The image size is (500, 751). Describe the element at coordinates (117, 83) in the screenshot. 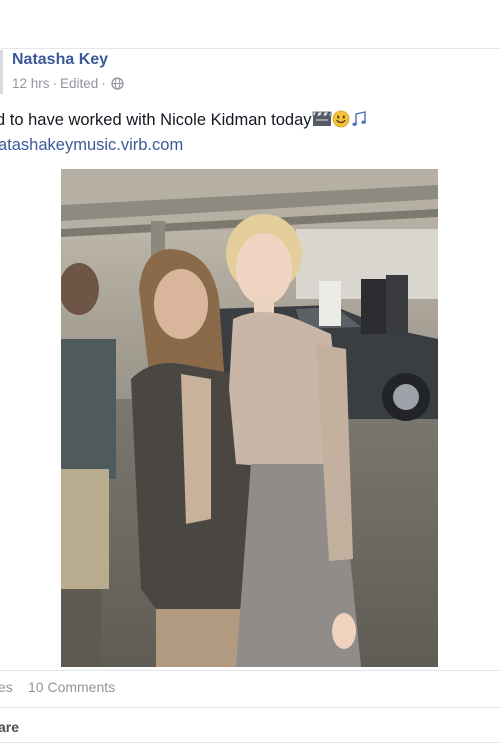

I see `globe-icon` at that location.